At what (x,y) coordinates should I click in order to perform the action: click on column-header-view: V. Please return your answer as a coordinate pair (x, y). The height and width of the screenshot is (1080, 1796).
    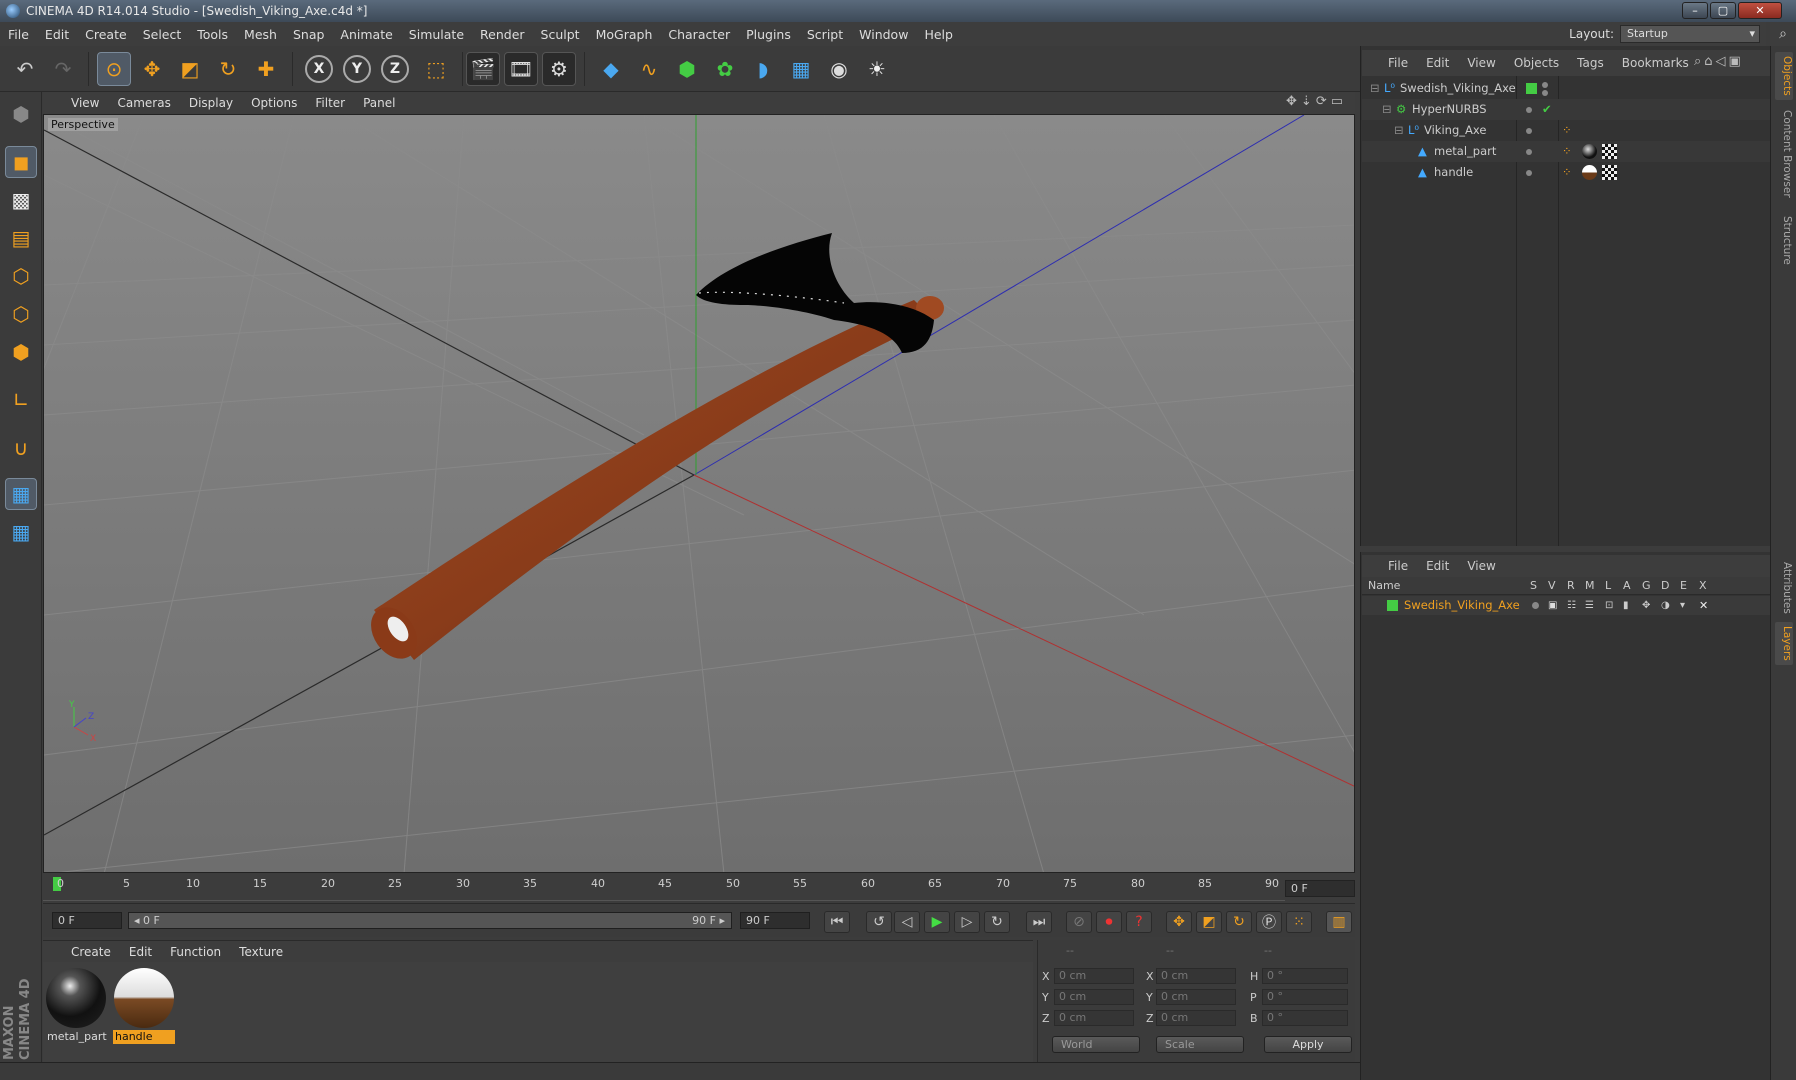
    Looking at the image, I should click on (1552, 586).